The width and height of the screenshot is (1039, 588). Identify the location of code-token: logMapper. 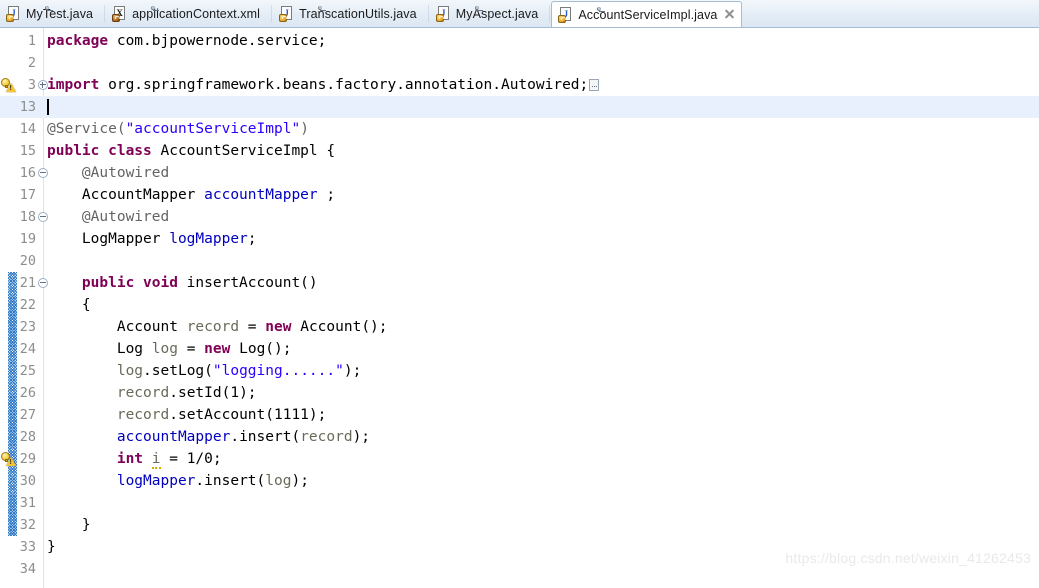
(156, 481).